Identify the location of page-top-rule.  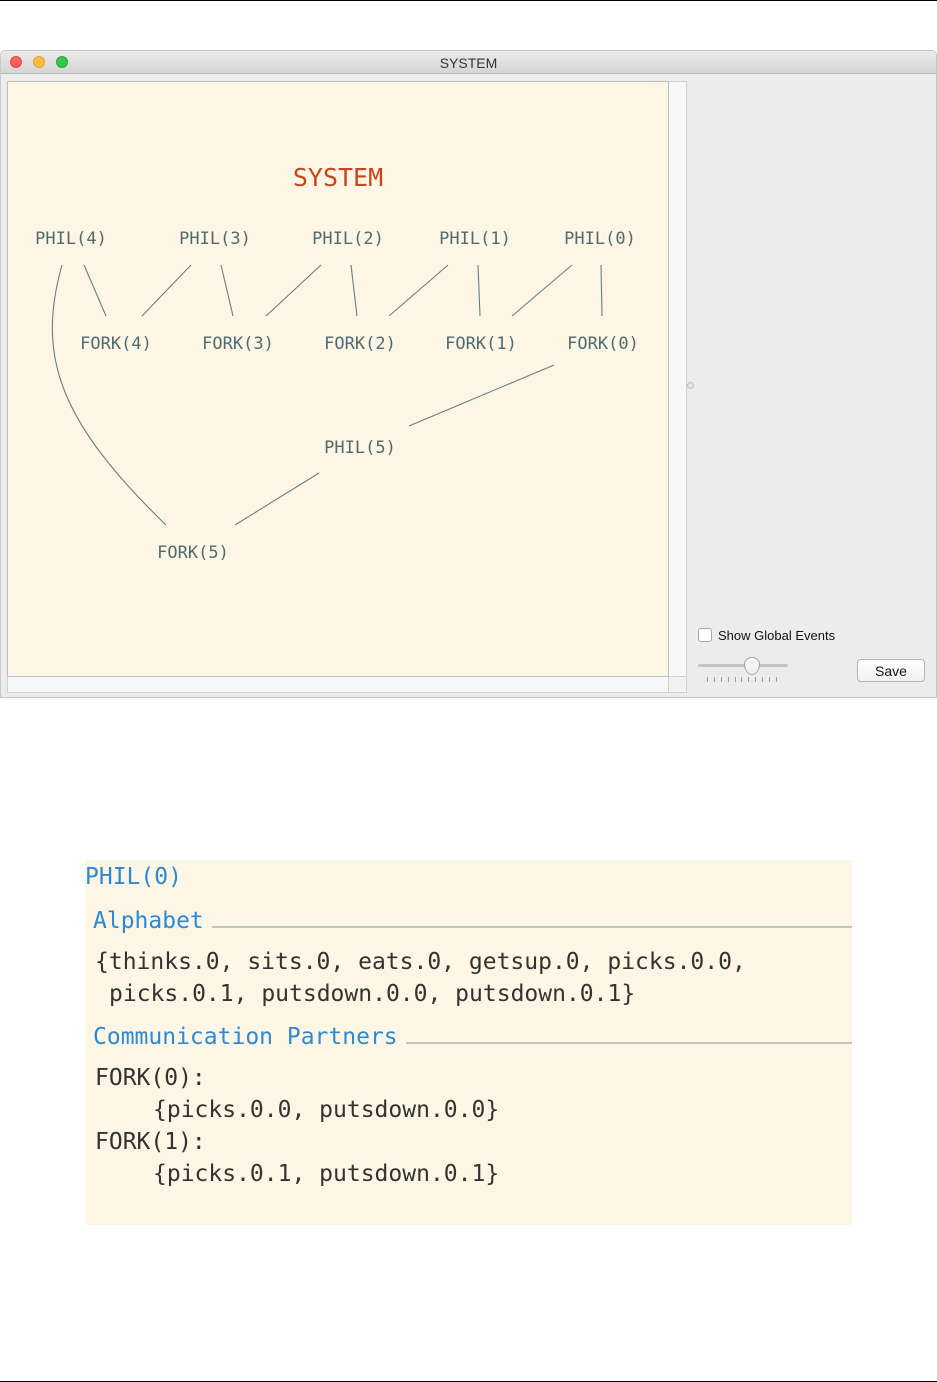
(468, 0).